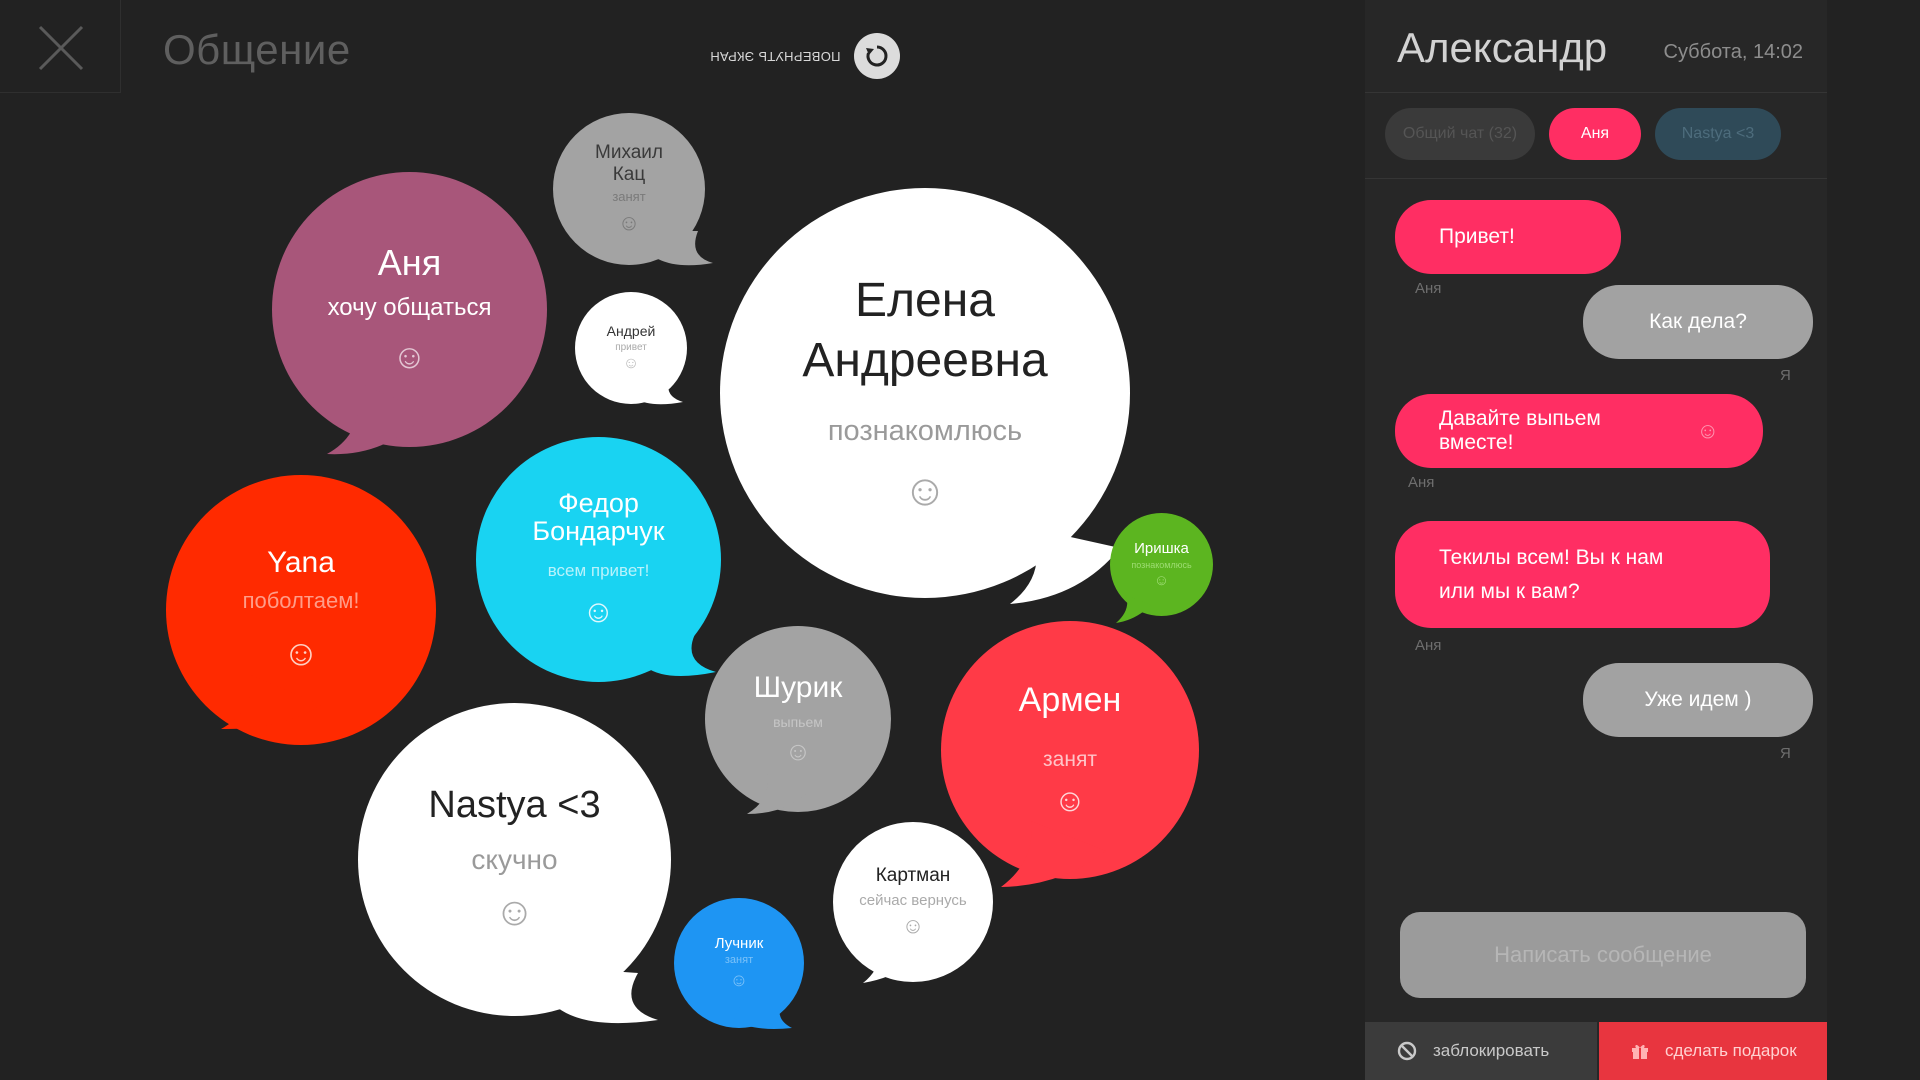 This screenshot has height=1080, width=1920. What do you see at coordinates (1595, 134) in the screenshot?
I see `tab-anya: Аня` at bounding box center [1595, 134].